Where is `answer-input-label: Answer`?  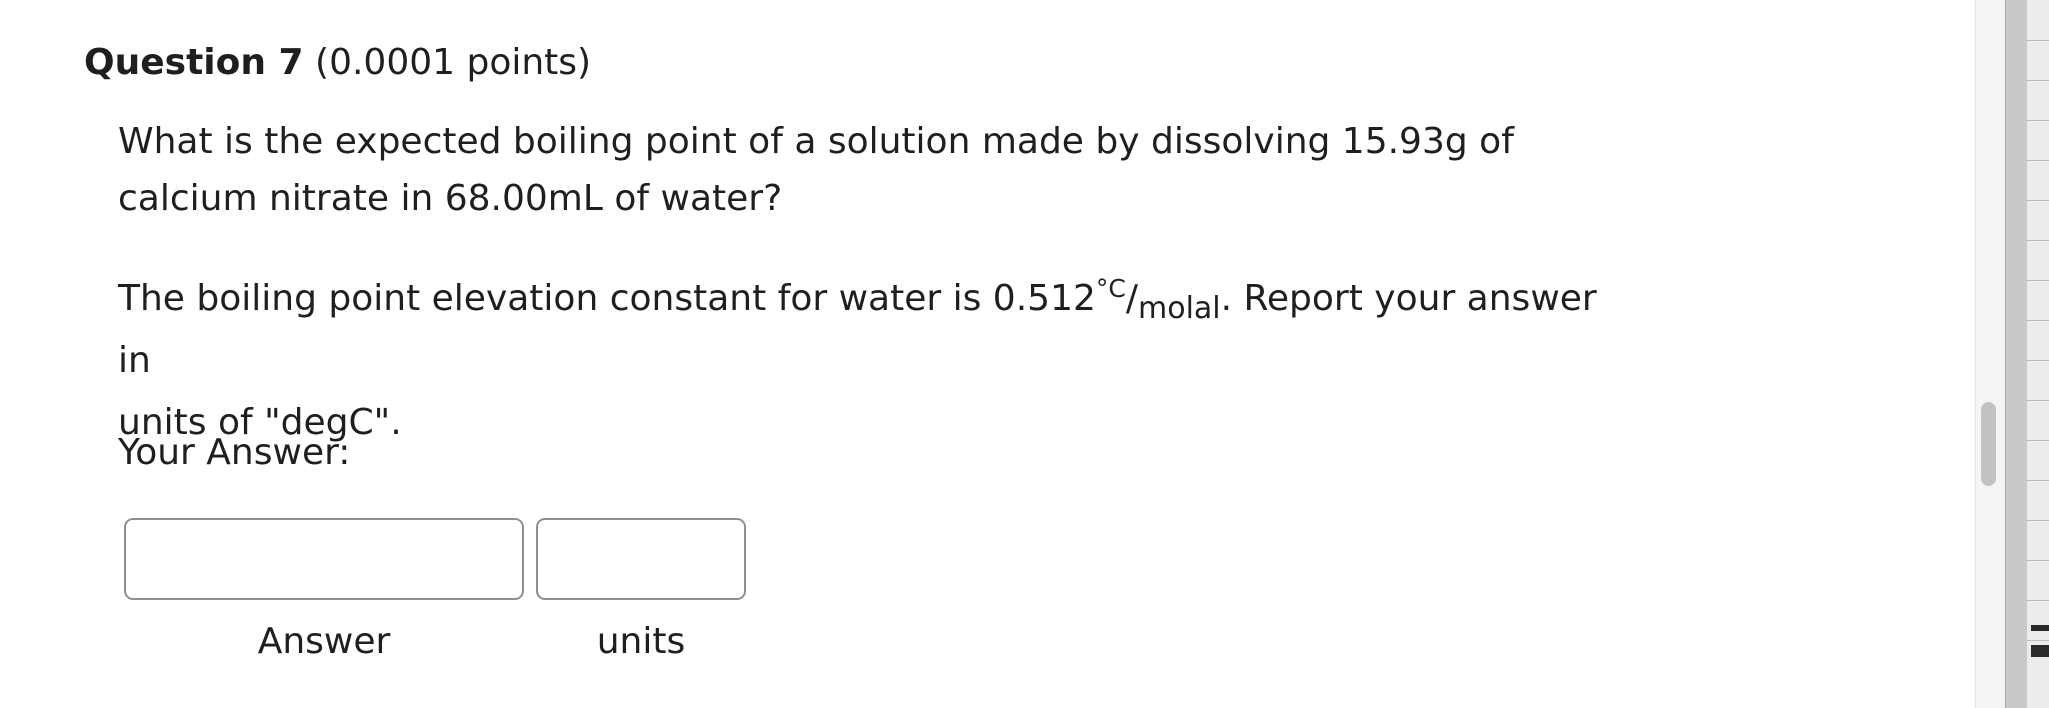 answer-input-label: Answer is located at coordinates (324, 641).